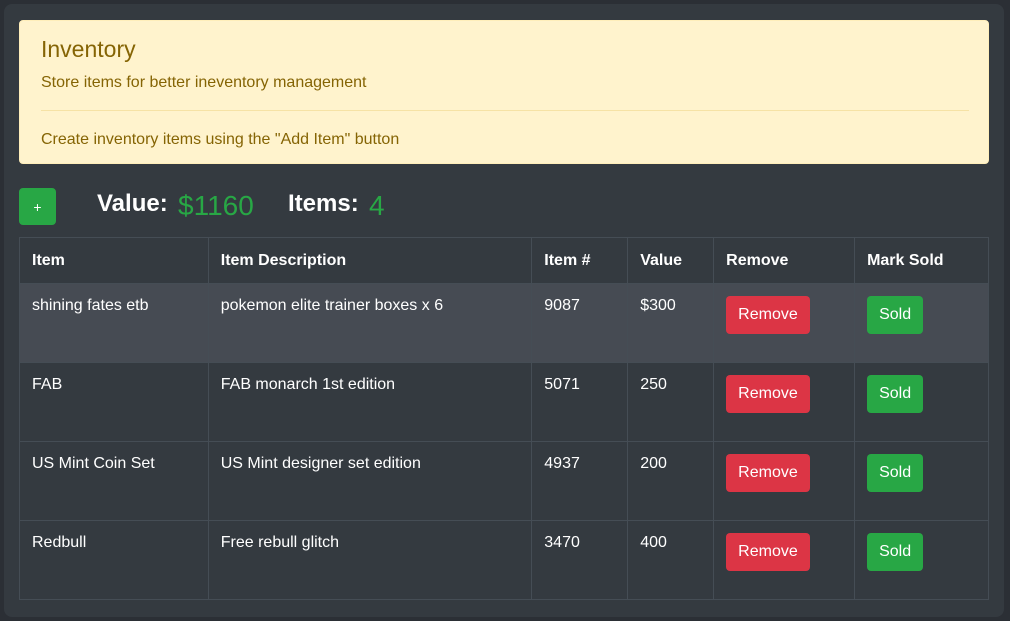 This screenshot has height=621, width=1010. What do you see at coordinates (580, 323) in the screenshot?
I see `cell-item-number: 9087` at bounding box center [580, 323].